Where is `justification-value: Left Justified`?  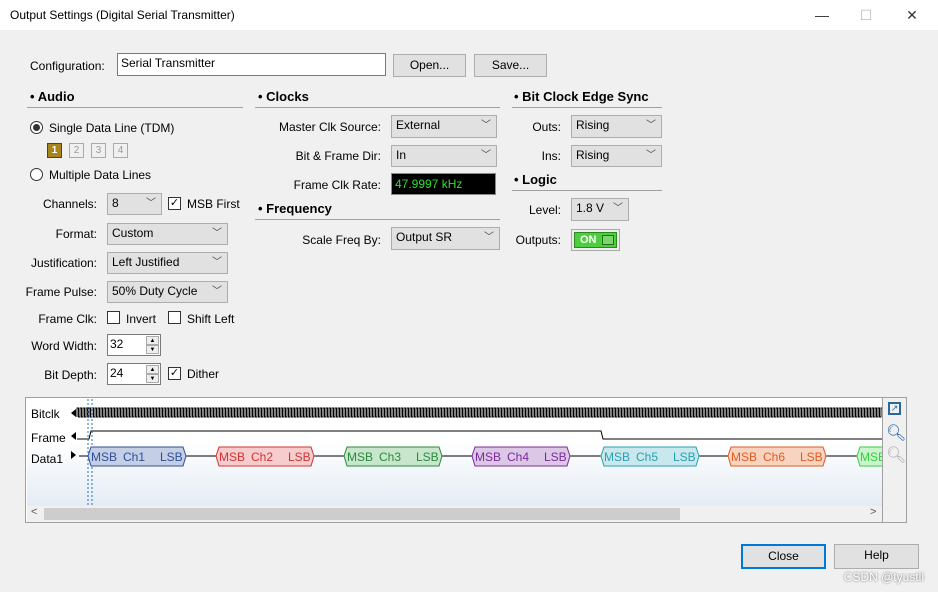 justification-value: Left Justified is located at coordinates (146, 262).